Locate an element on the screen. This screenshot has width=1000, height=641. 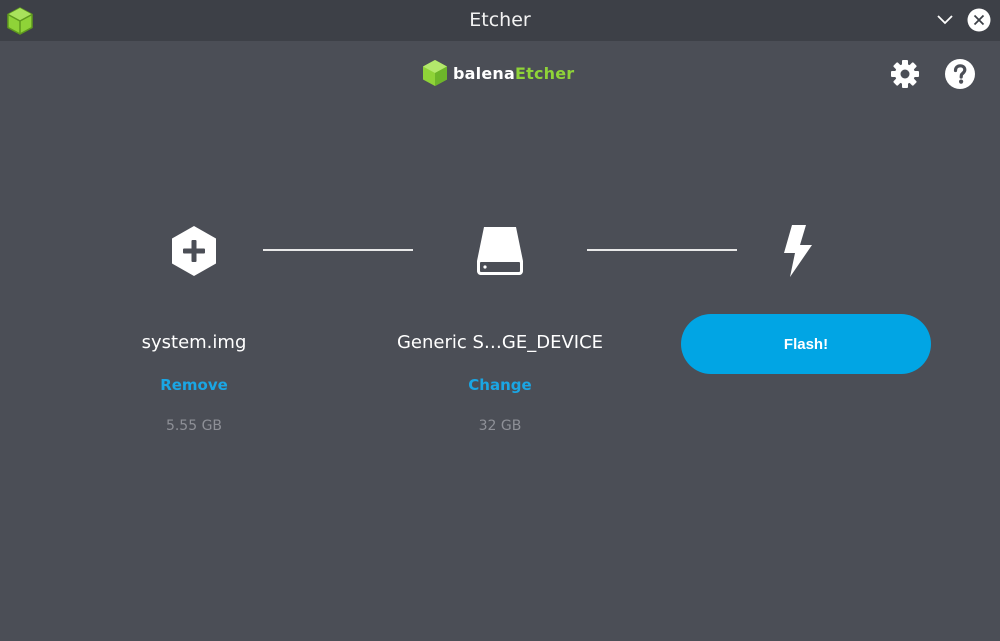
close-icon is located at coordinates (979, 20).